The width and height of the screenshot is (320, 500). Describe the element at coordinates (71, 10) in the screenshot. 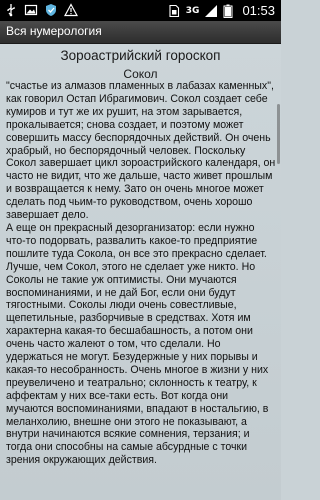

I see `warning-icon` at that location.